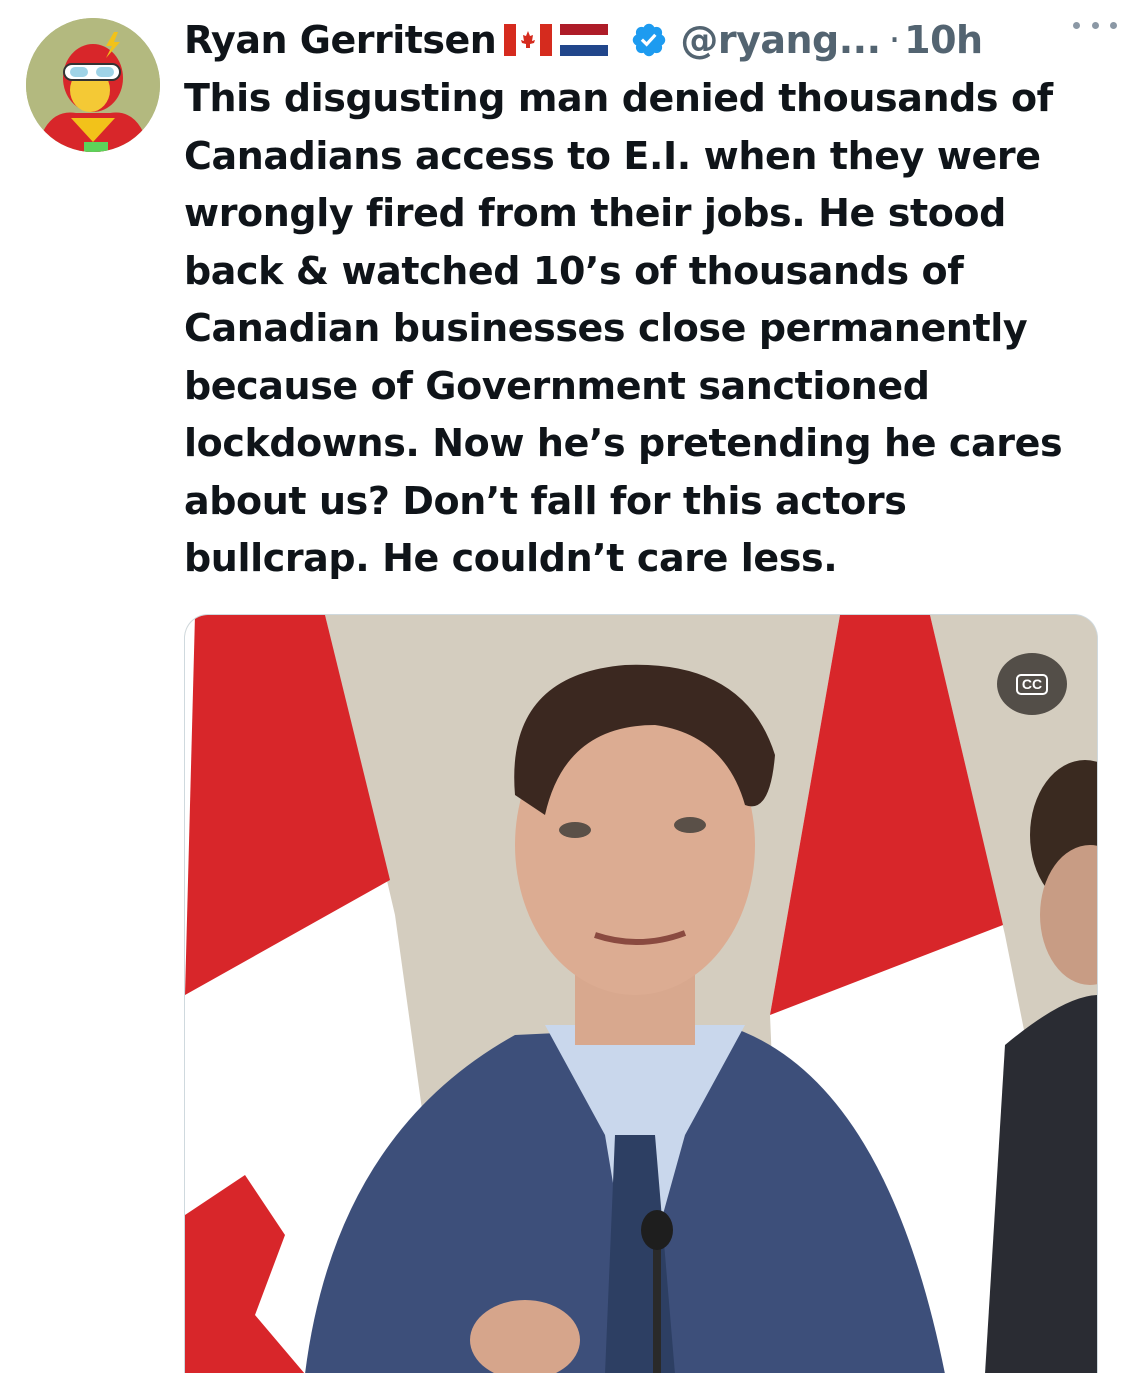  Describe the element at coordinates (584, 40) in the screenshot. I see `netherlands-flag-icon` at that location.